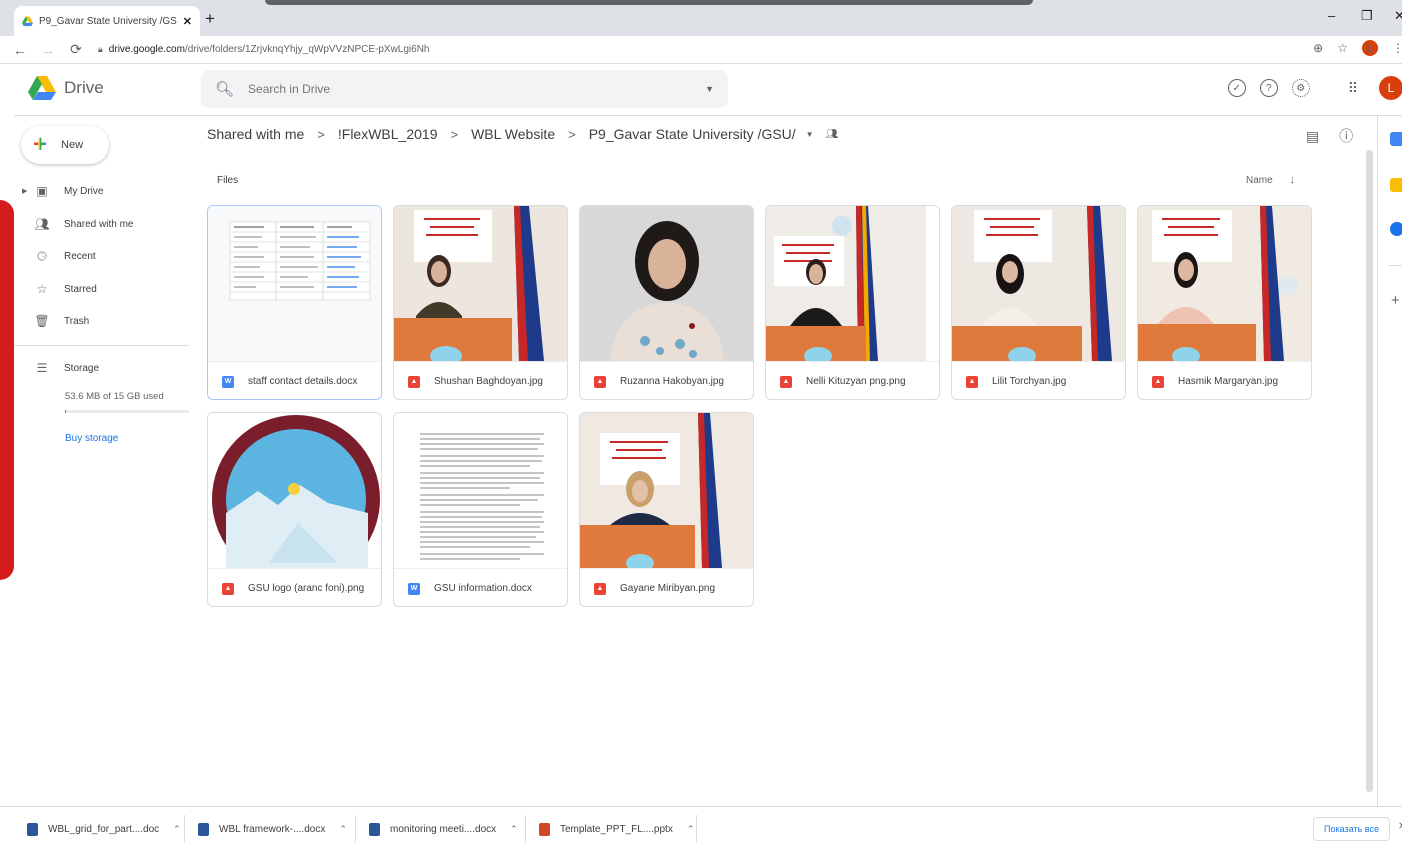 The height and width of the screenshot is (849, 1402). What do you see at coordinates (692, 134) in the screenshot?
I see `breadcrumb-current: P9_Gavar State University /GSU/` at bounding box center [692, 134].